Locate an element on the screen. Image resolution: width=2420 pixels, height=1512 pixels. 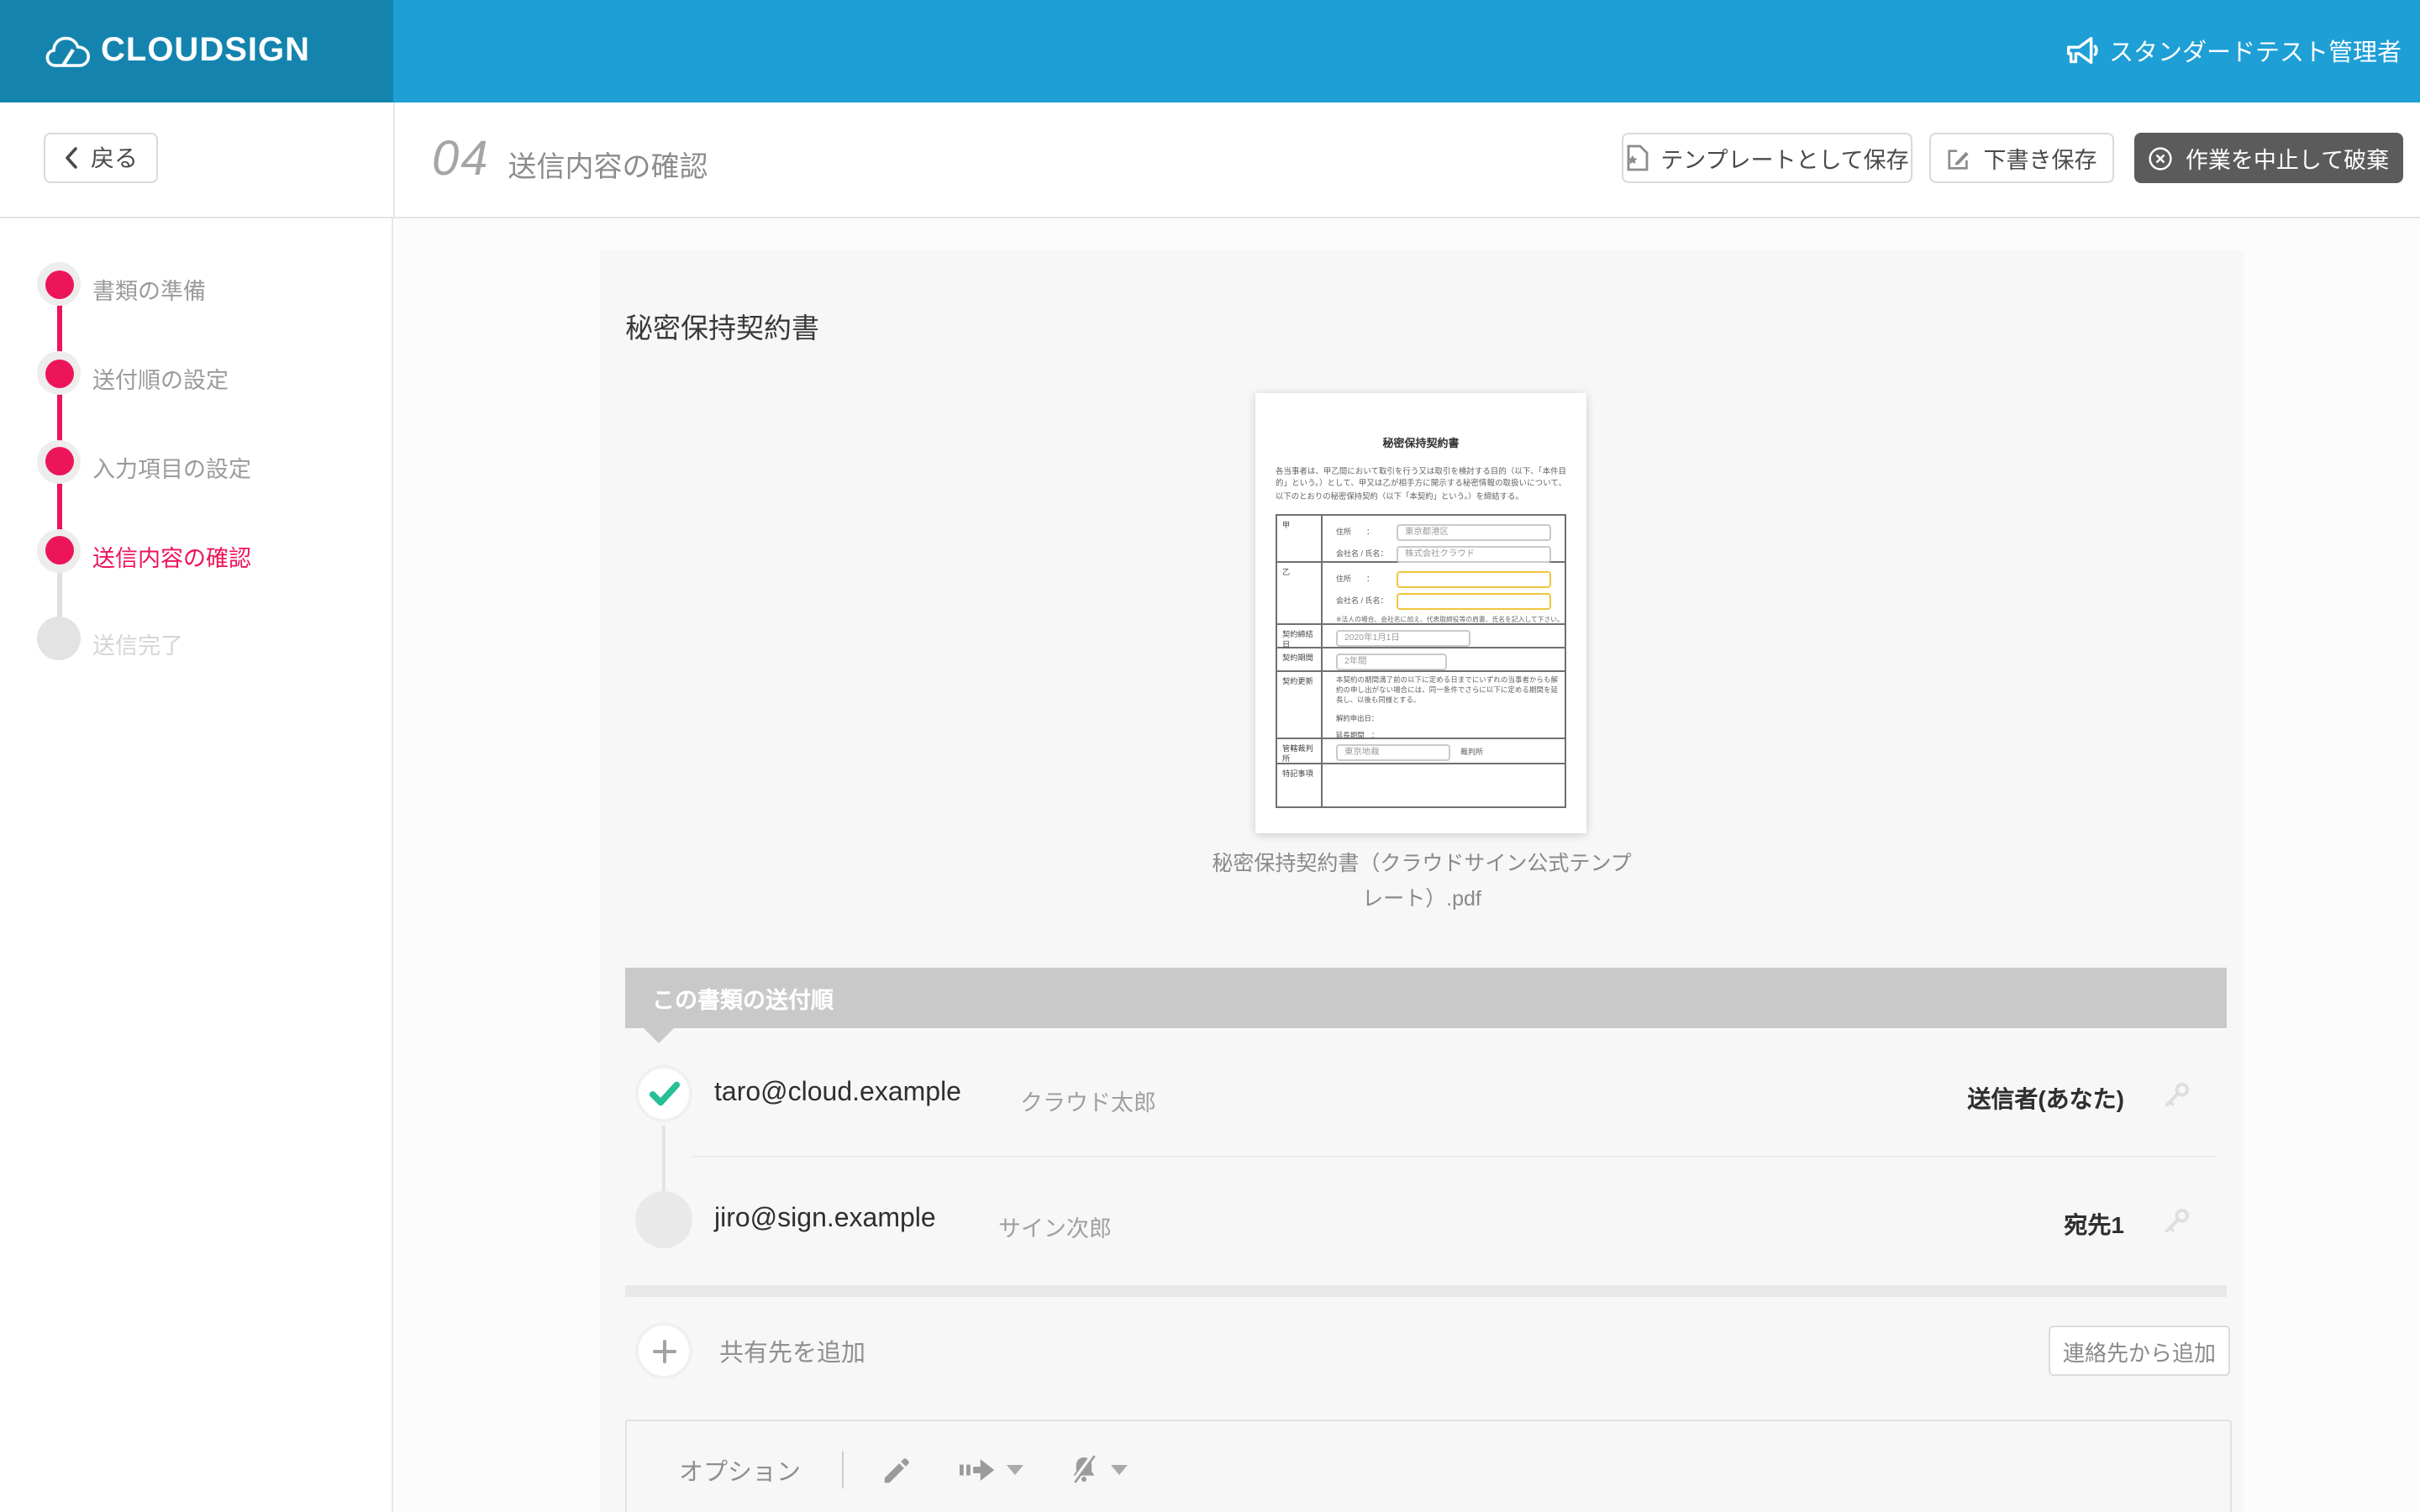
discard-label: 作業を中止して破棄 is located at coordinates (2287, 160).